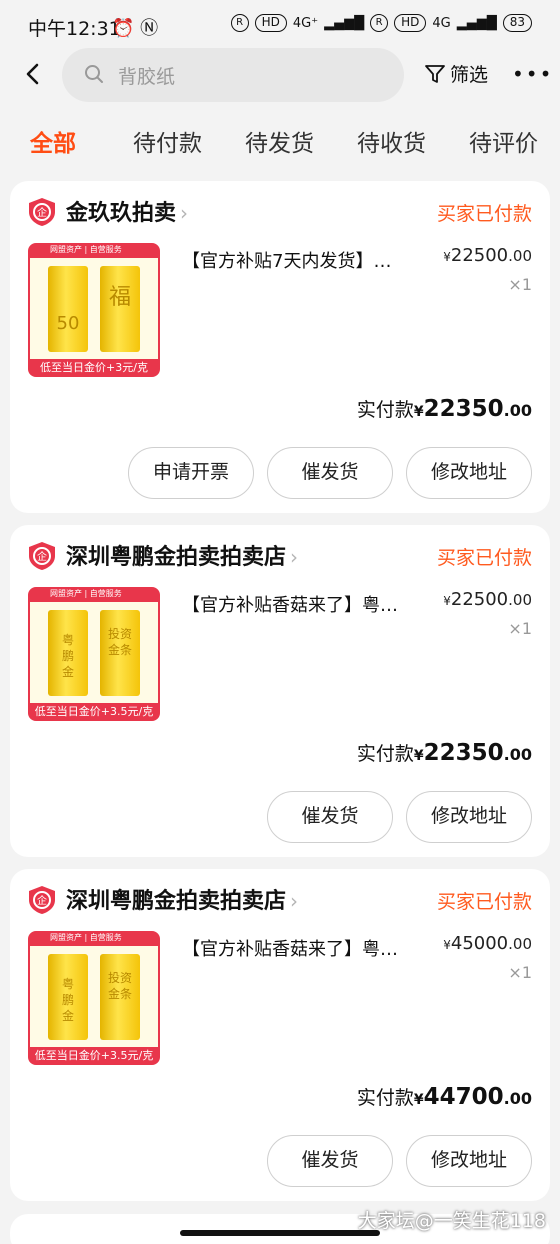 This screenshot has width=560, height=1244. Describe the element at coordinates (53, 141) in the screenshot. I see `tab-all: 全部` at that location.